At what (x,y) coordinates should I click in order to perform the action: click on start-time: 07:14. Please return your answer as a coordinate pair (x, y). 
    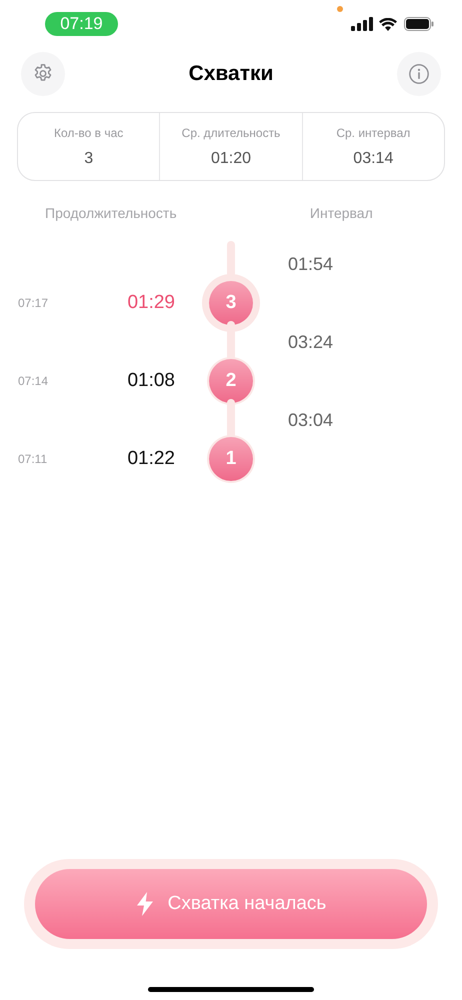
    Looking at the image, I should click on (33, 381).